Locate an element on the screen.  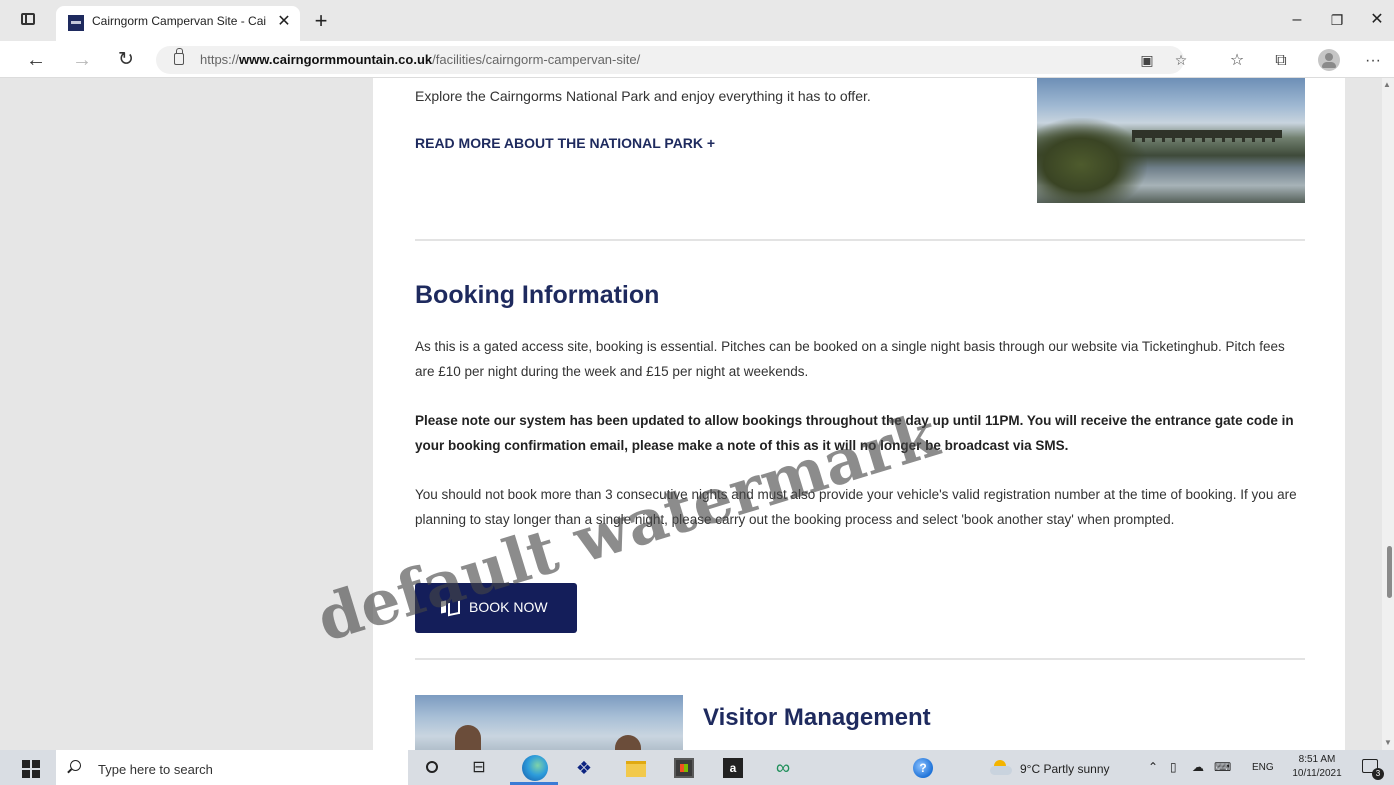
amazon-icon: a is located at coordinates (733, 768).